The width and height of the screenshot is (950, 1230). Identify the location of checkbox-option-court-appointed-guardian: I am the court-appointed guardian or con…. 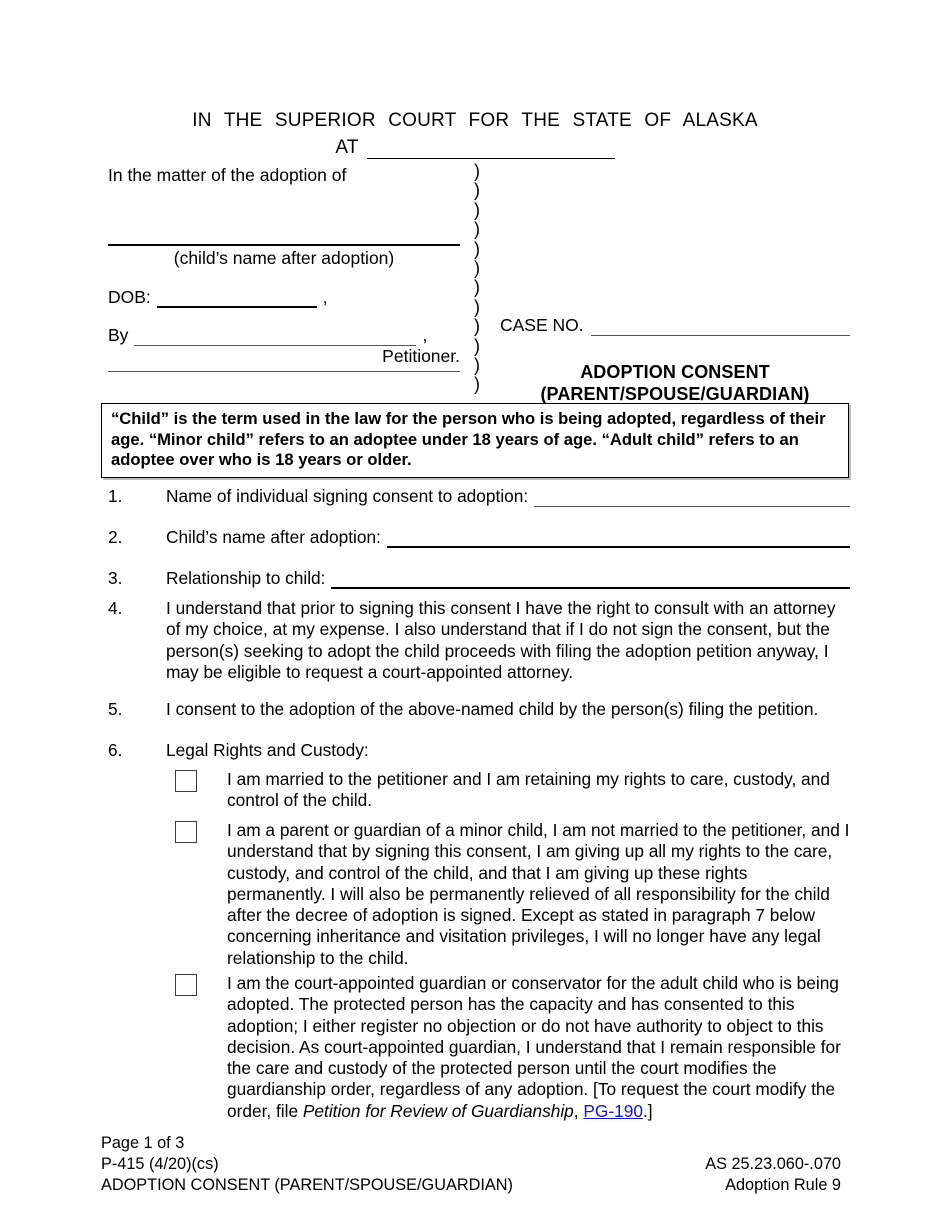
(479, 1047).